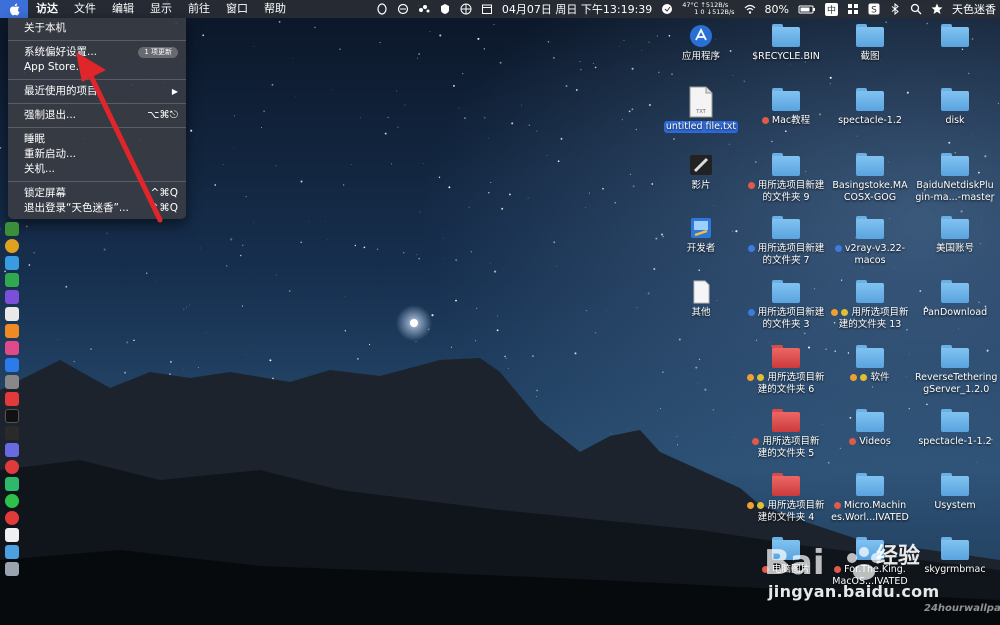 The image size is (1000, 625). I want to click on battery-percent: 80%, so click(777, 9).